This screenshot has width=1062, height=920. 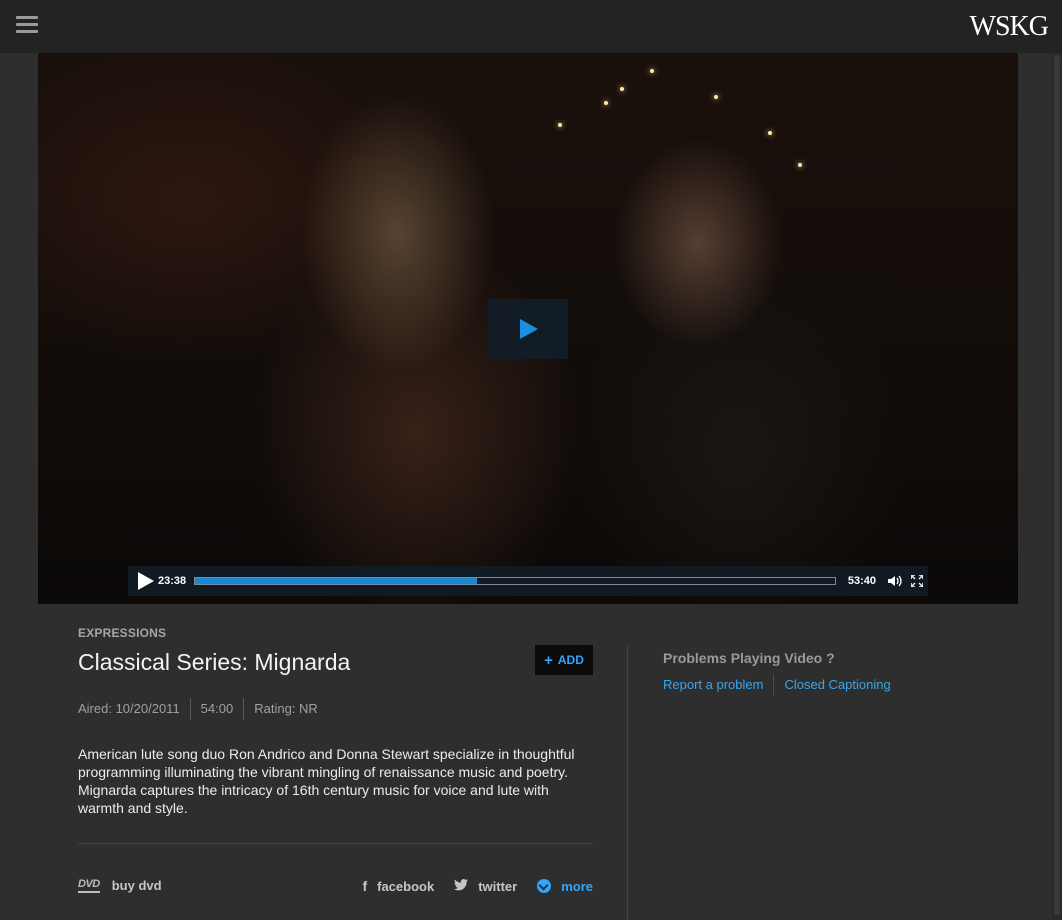 I want to click on facebook-link: f facebook, so click(x=398, y=886).